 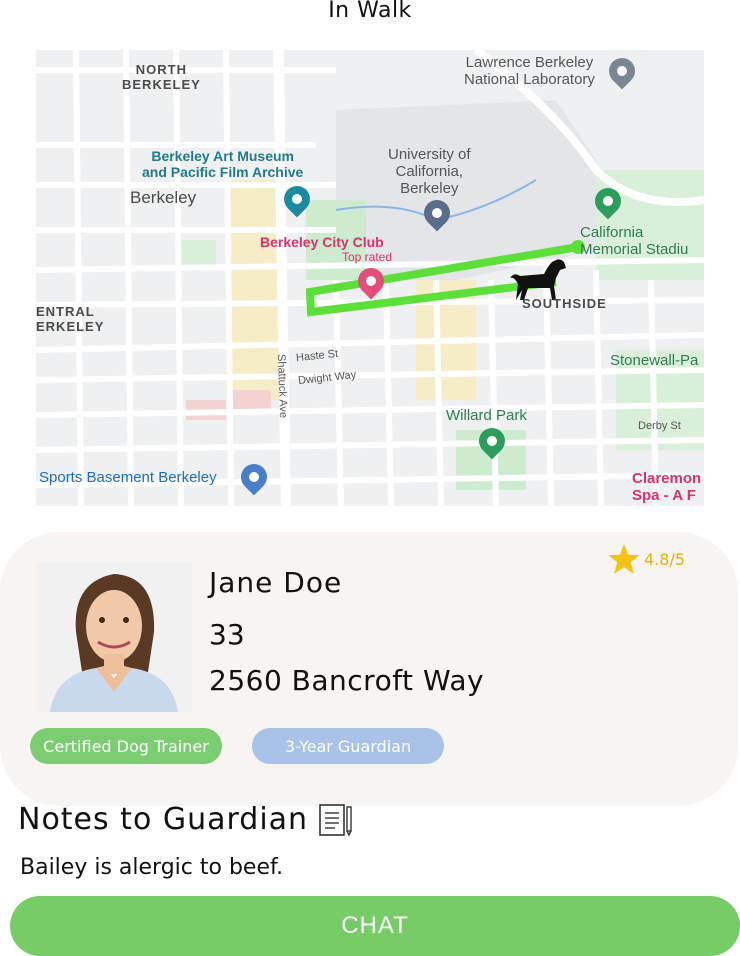 I want to click on chat-button: CHAT, so click(x=375, y=926).